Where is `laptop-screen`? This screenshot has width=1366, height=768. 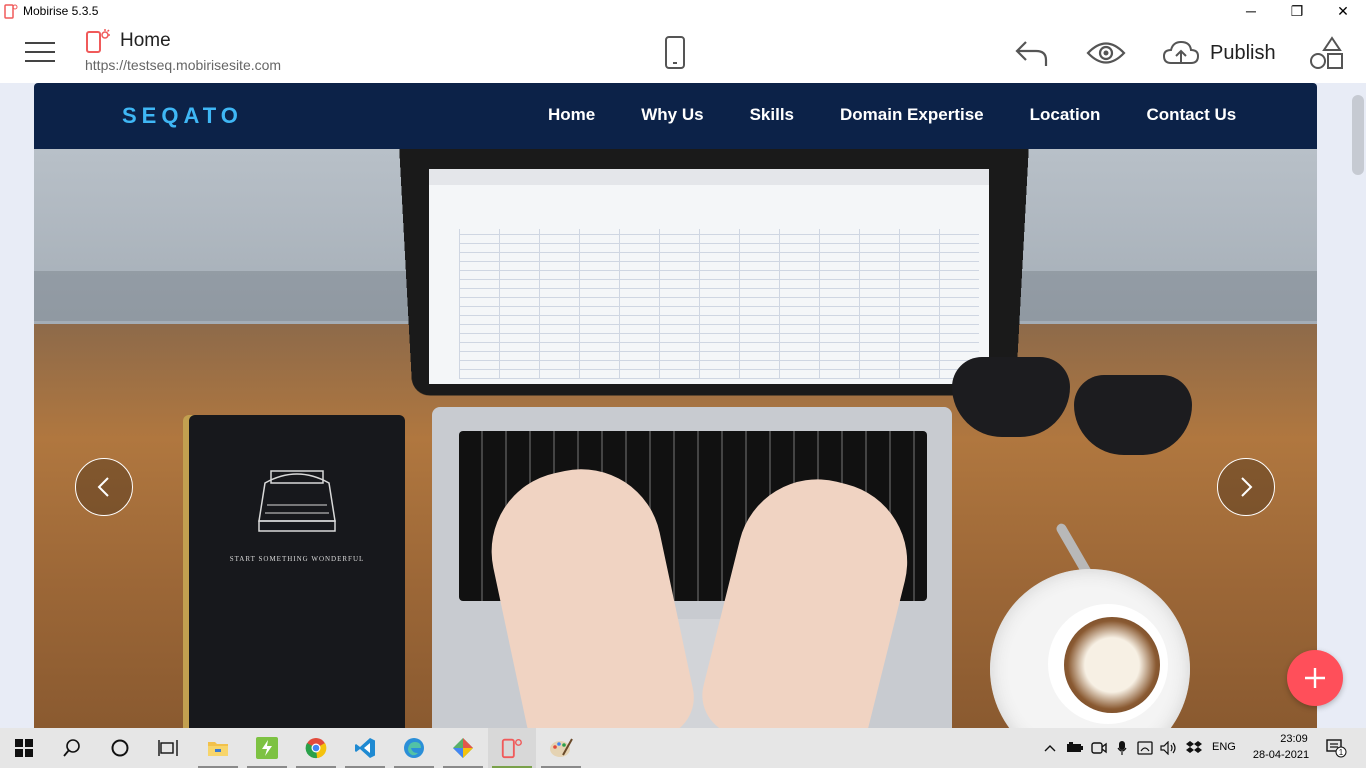 laptop-screen is located at coordinates (709, 276).